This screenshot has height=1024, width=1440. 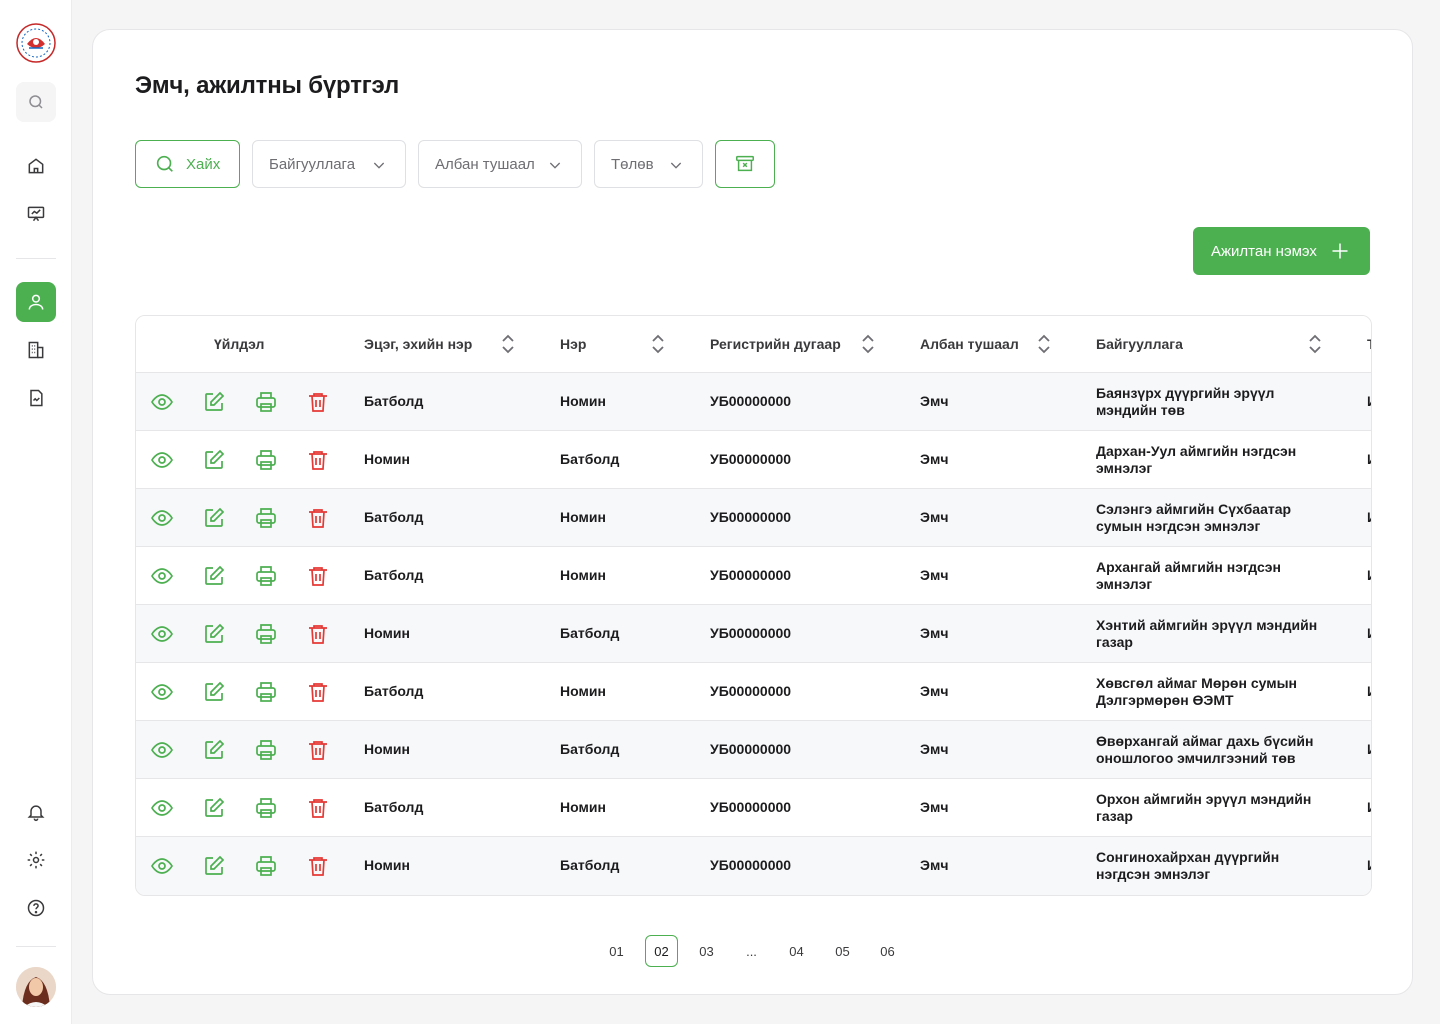 I want to click on page-button: 06, so click(x=887, y=951).